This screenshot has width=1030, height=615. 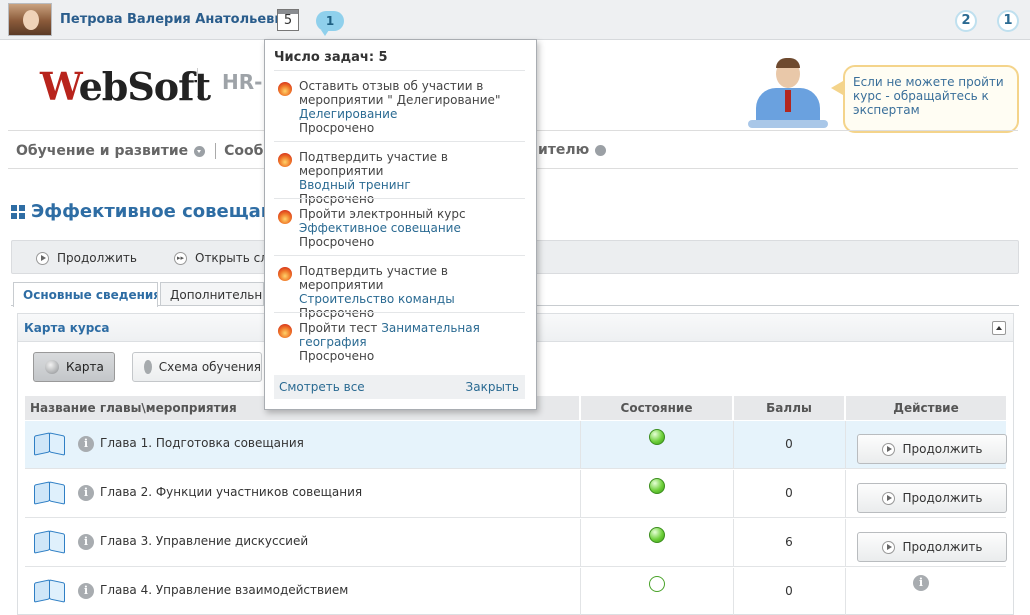 I want to click on collapse-button, so click(x=999, y=328).